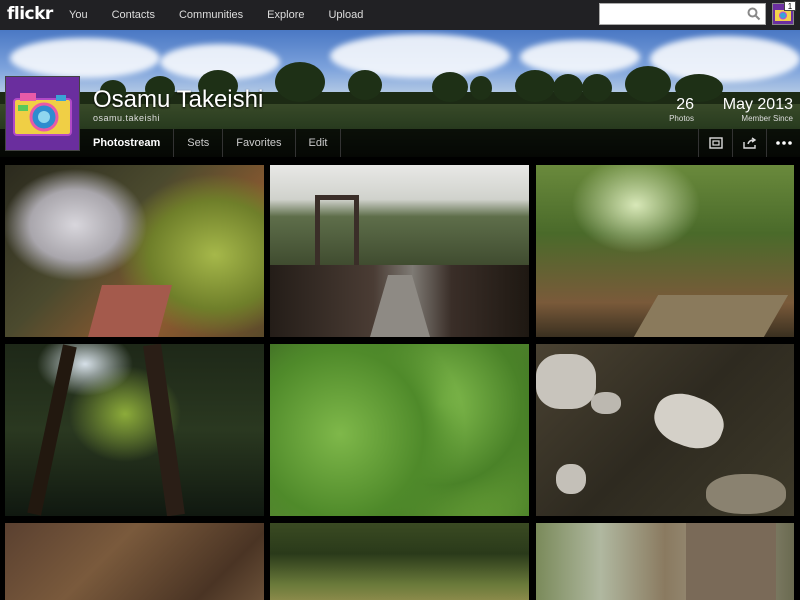  Describe the element at coordinates (754, 14) in the screenshot. I see `search-icon` at that location.